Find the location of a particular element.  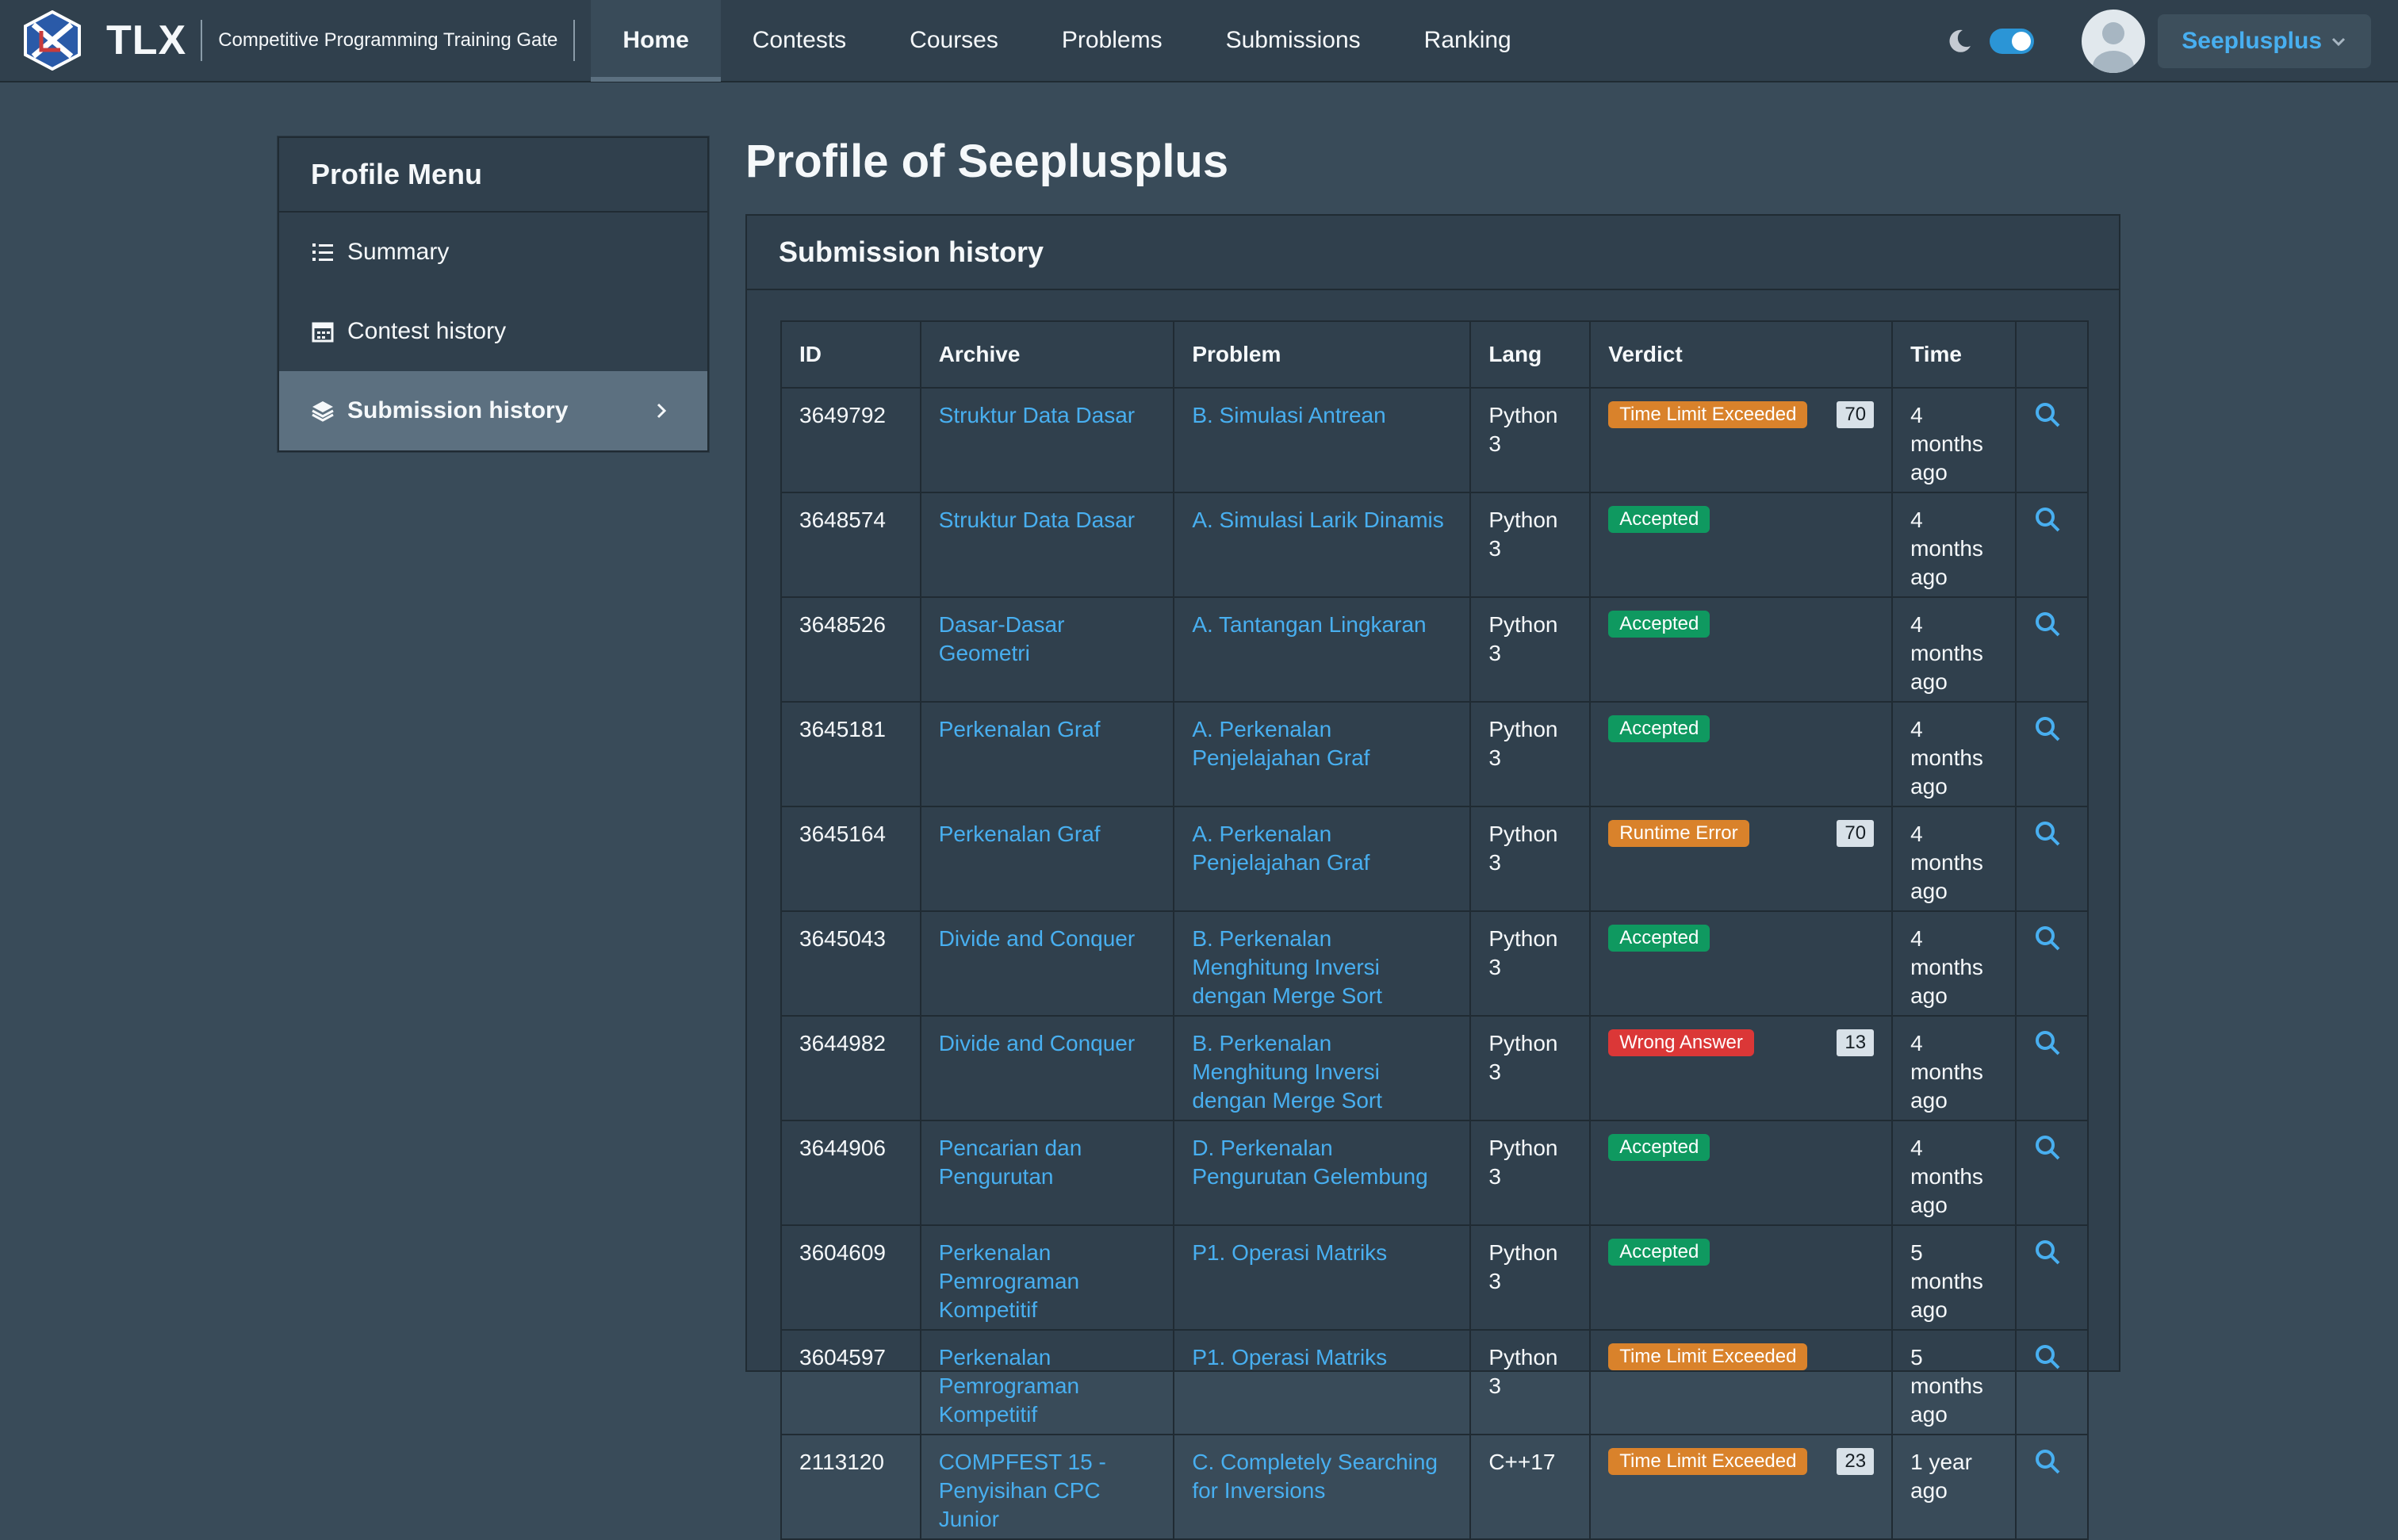

menu-item-label: Submission history is located at coordinates (458, 410).